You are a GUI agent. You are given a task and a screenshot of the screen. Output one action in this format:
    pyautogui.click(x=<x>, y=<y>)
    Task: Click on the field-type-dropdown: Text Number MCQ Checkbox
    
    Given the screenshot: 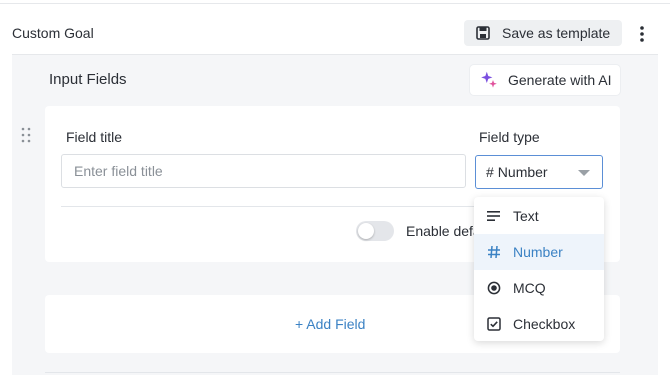 What is the action you would take?
    pyautogui.click(x=539, y=269)
    